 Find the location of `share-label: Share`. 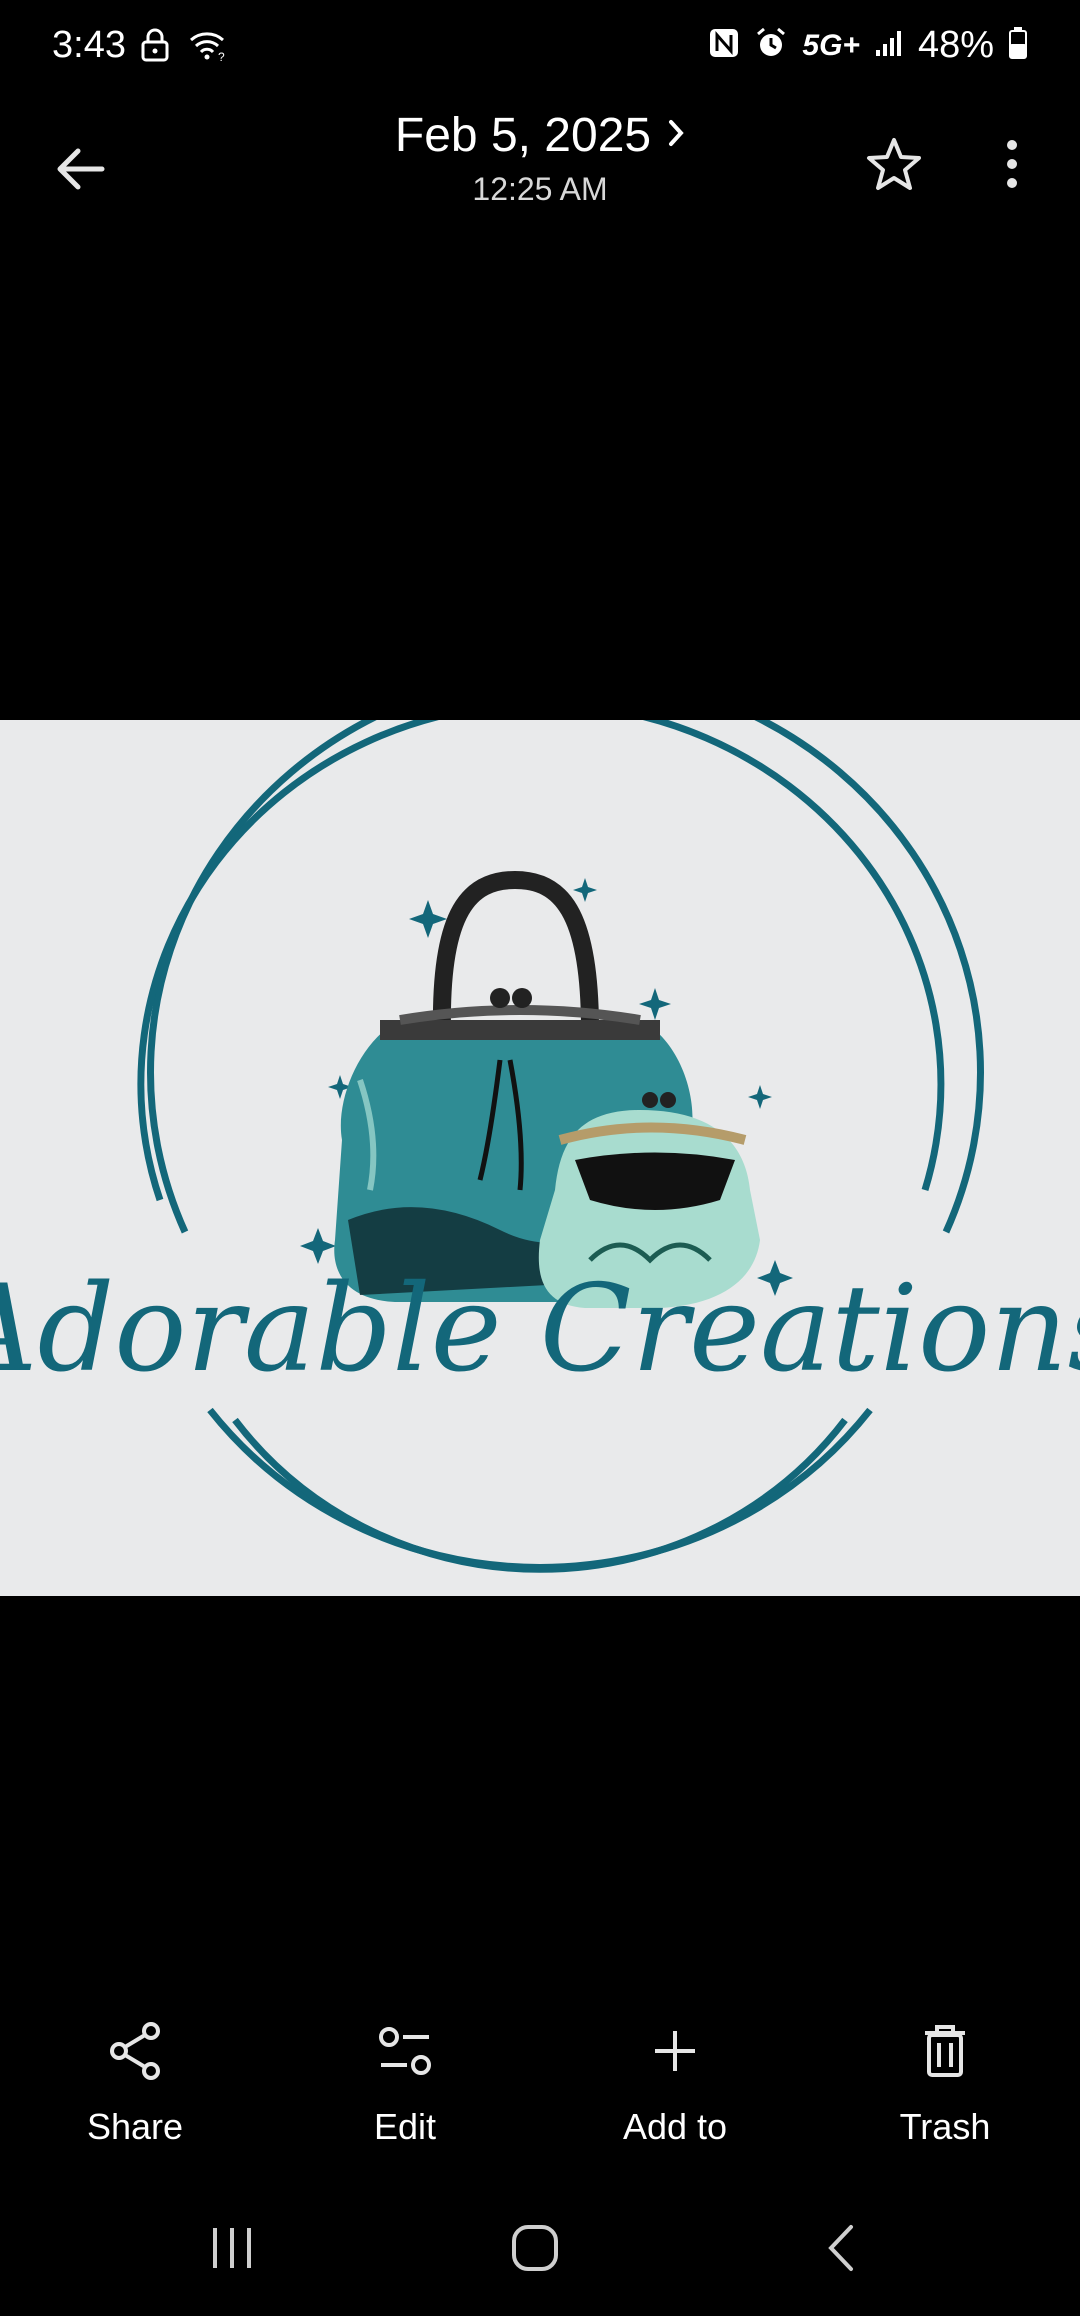

share-label: Share is located at coordinates (135, 2126).